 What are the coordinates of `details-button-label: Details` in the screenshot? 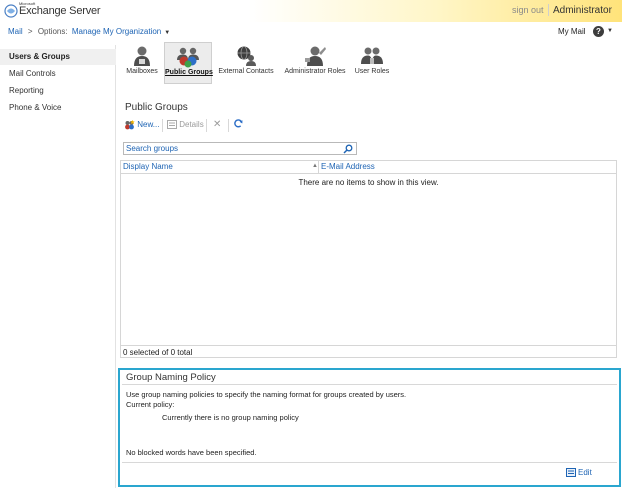 It's located at (191, 124).